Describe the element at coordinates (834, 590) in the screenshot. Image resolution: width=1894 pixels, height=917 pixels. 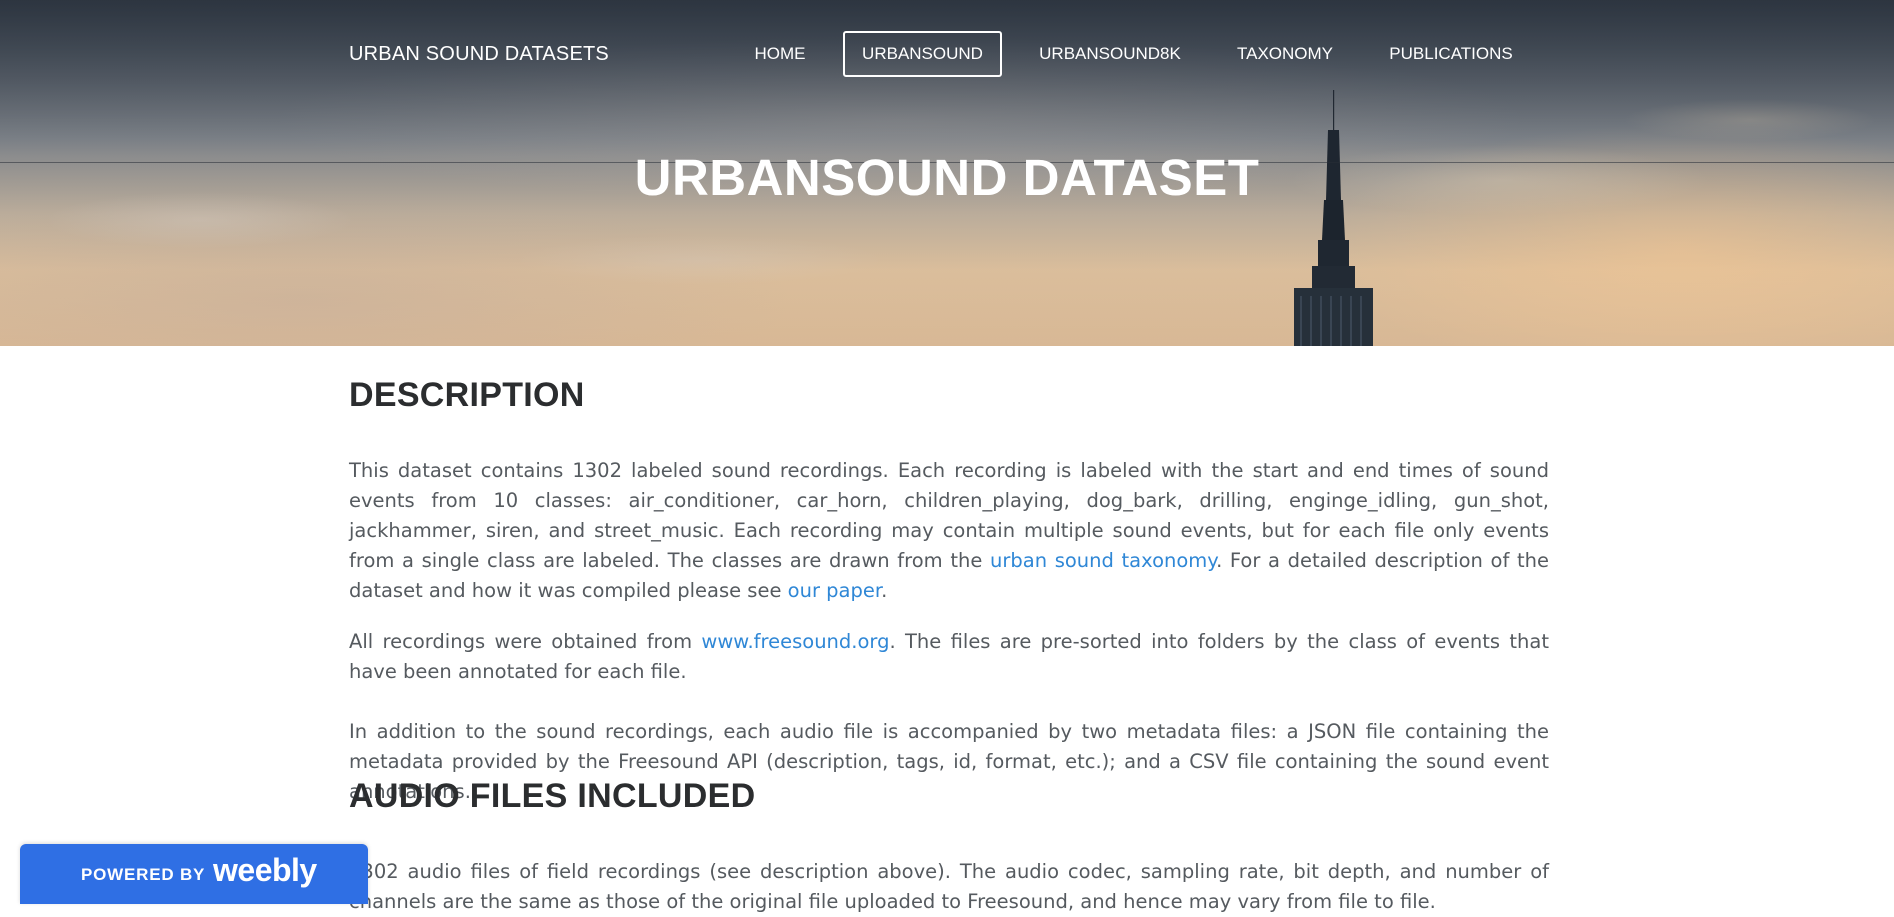
I see `our-paper-link: our paper` at that location.